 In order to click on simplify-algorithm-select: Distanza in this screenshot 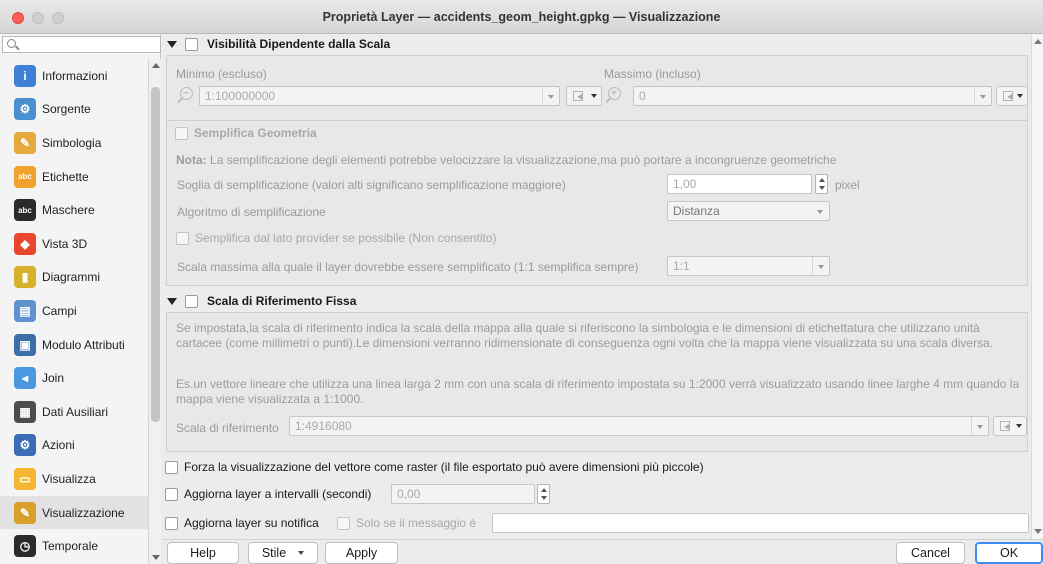, I will do `click(748, 211)`.